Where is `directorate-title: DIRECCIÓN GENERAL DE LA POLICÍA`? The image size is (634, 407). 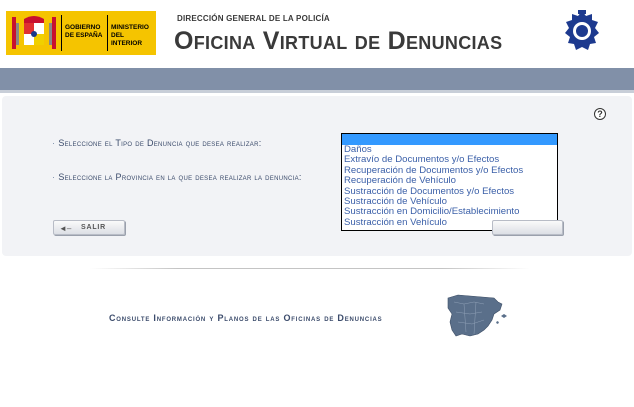
directorate-title: DIRECCIÓN GENERAL DE LA POLICÍA is located at coordinates (253, 18).